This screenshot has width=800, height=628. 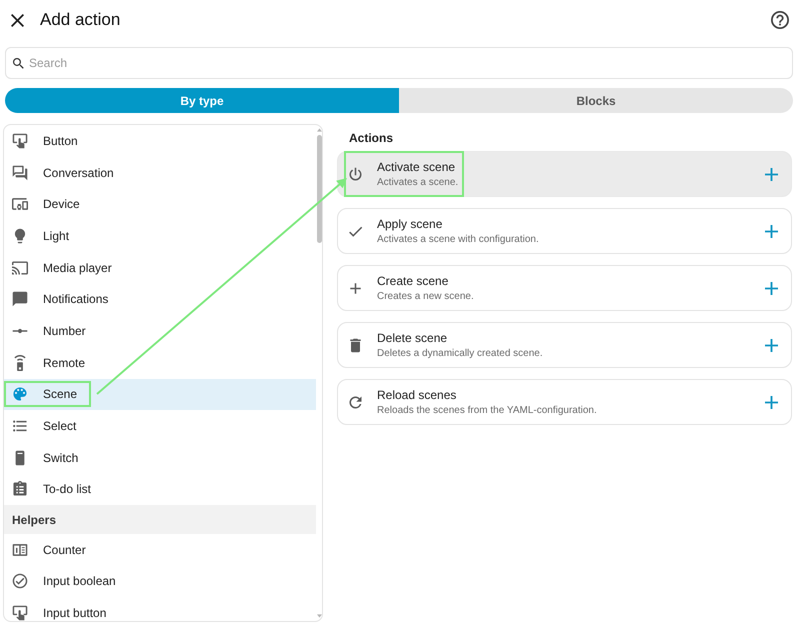 I want to click on category-item: Number, so click(x=160, y=331).